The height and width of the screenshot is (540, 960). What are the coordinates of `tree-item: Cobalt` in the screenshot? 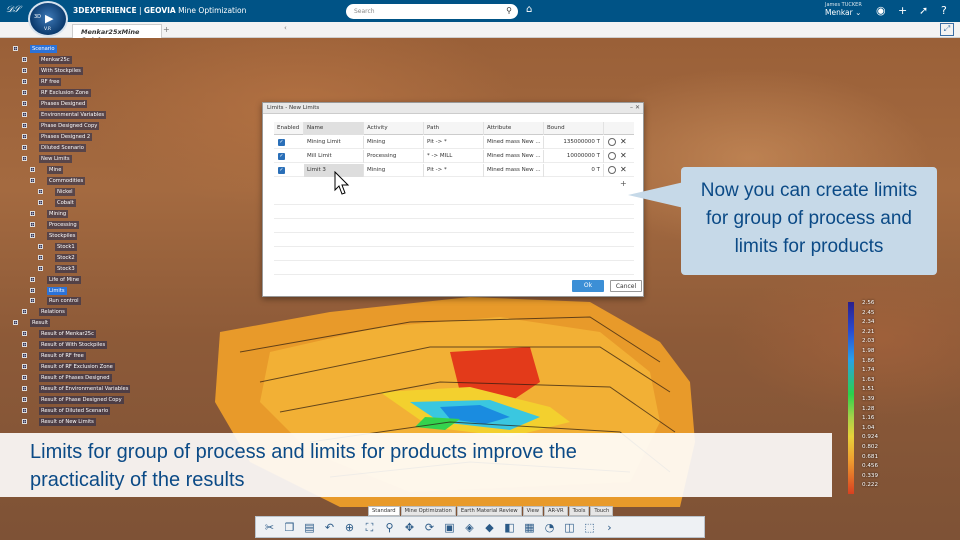 It's located at (65, 203).